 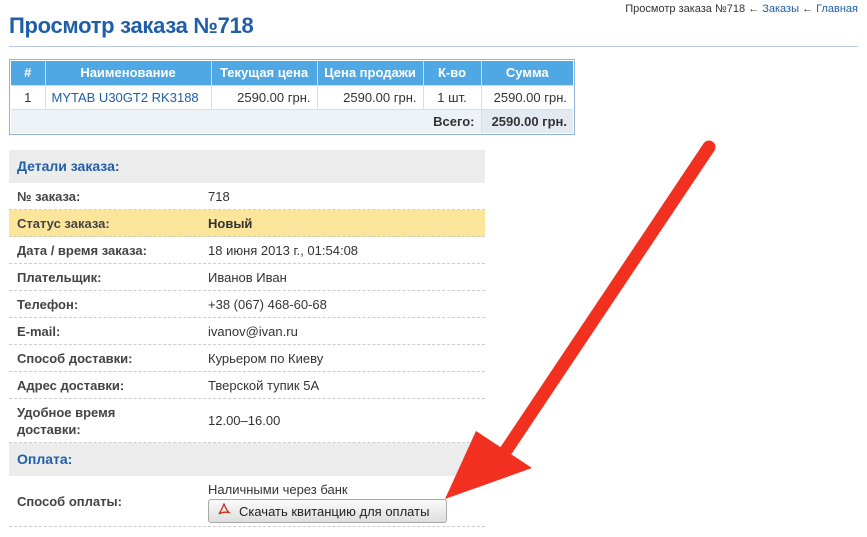 What do you see at coordinates (66, 412) in the screenshot?
I see `detail-label-line: Удобное время` at bounding box center [66, 412].